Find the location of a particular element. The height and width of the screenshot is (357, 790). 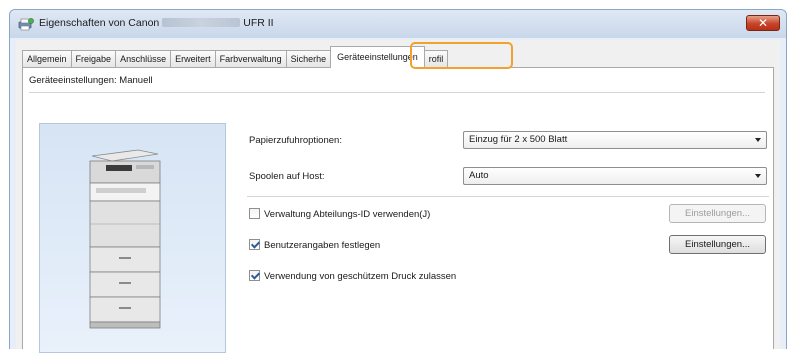

paper-feed-label: Papierzufuhroptionen: is located at coordinates (295, 140).